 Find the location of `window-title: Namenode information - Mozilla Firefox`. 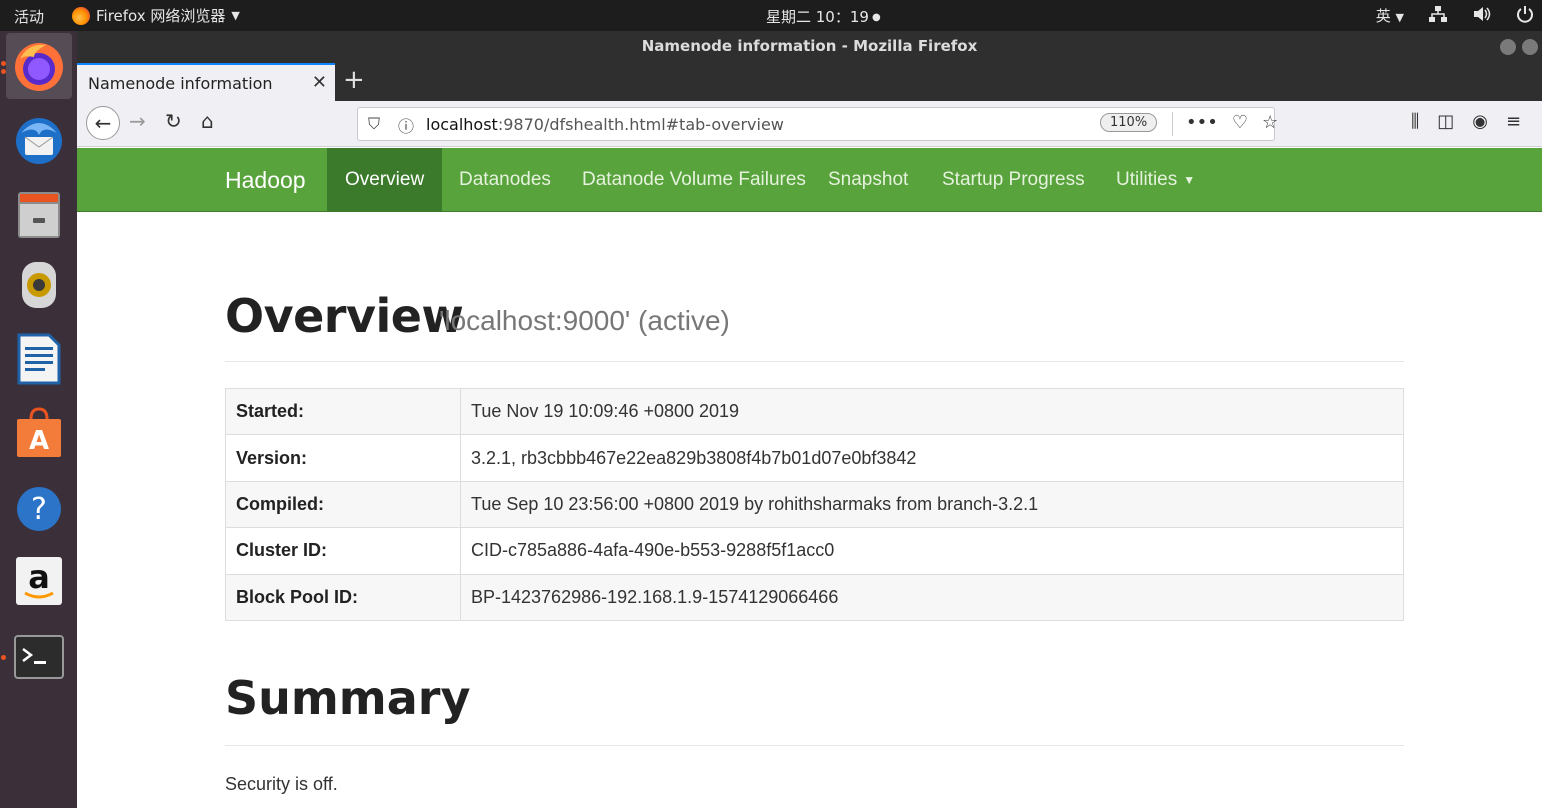

window-title: Namenode information - Mozilla Firefox is located at coordinates (809, 46).